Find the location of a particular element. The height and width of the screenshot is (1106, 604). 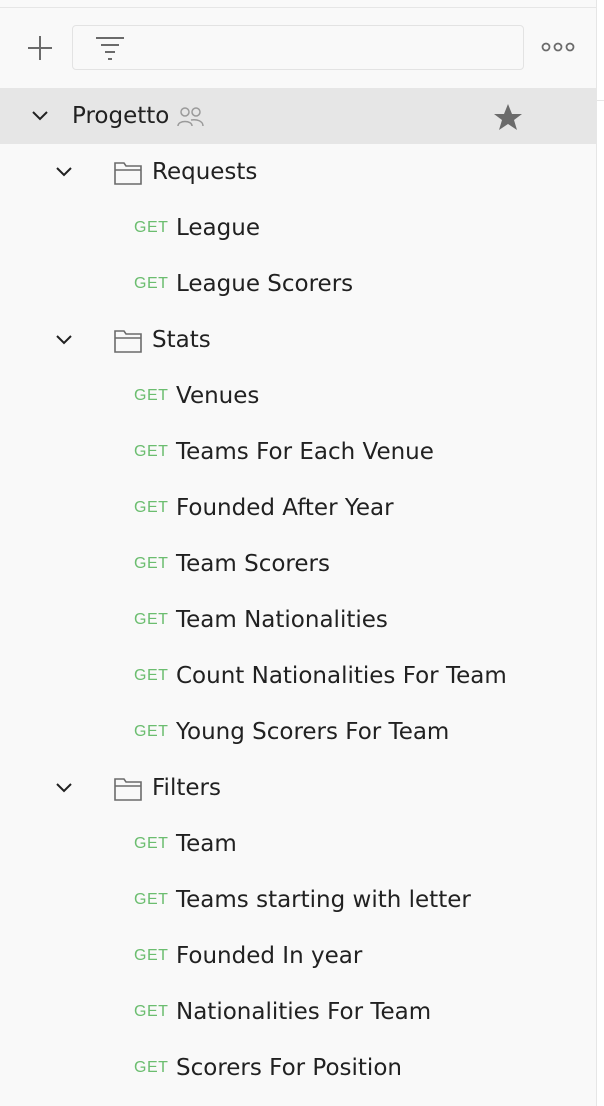

more-horizontal-icon is located at coordinates (558, 47).